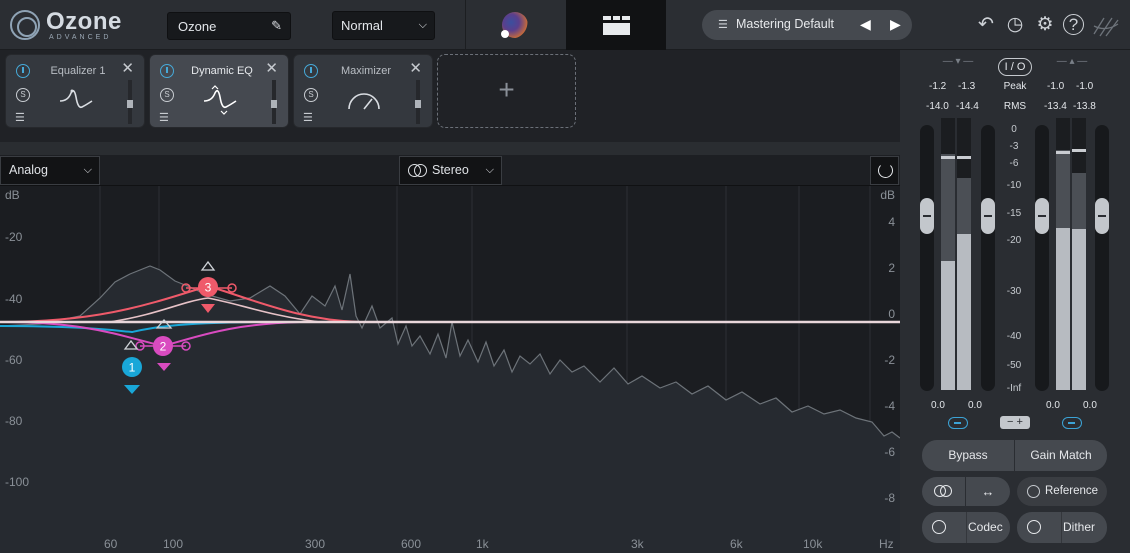 This screenshot has height=553, width=1130. I want to click on preset-manager: ☰ Mastering Default ◀ ▶, so click(807, 25).